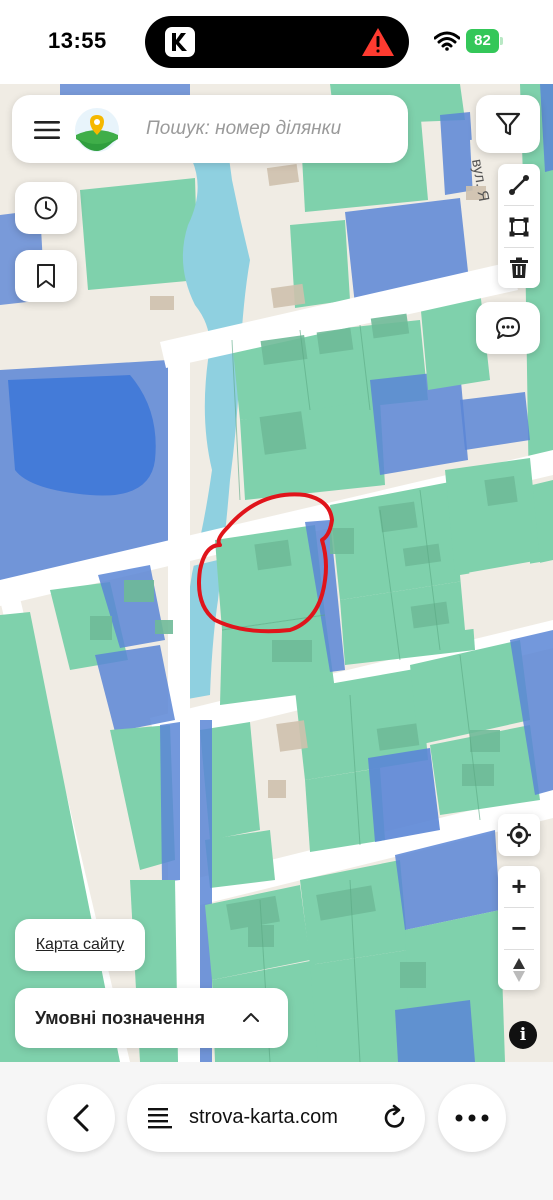 The height and width of the screenshot is (1200, 553). I want to click on clock-icon, so click(46, 208).